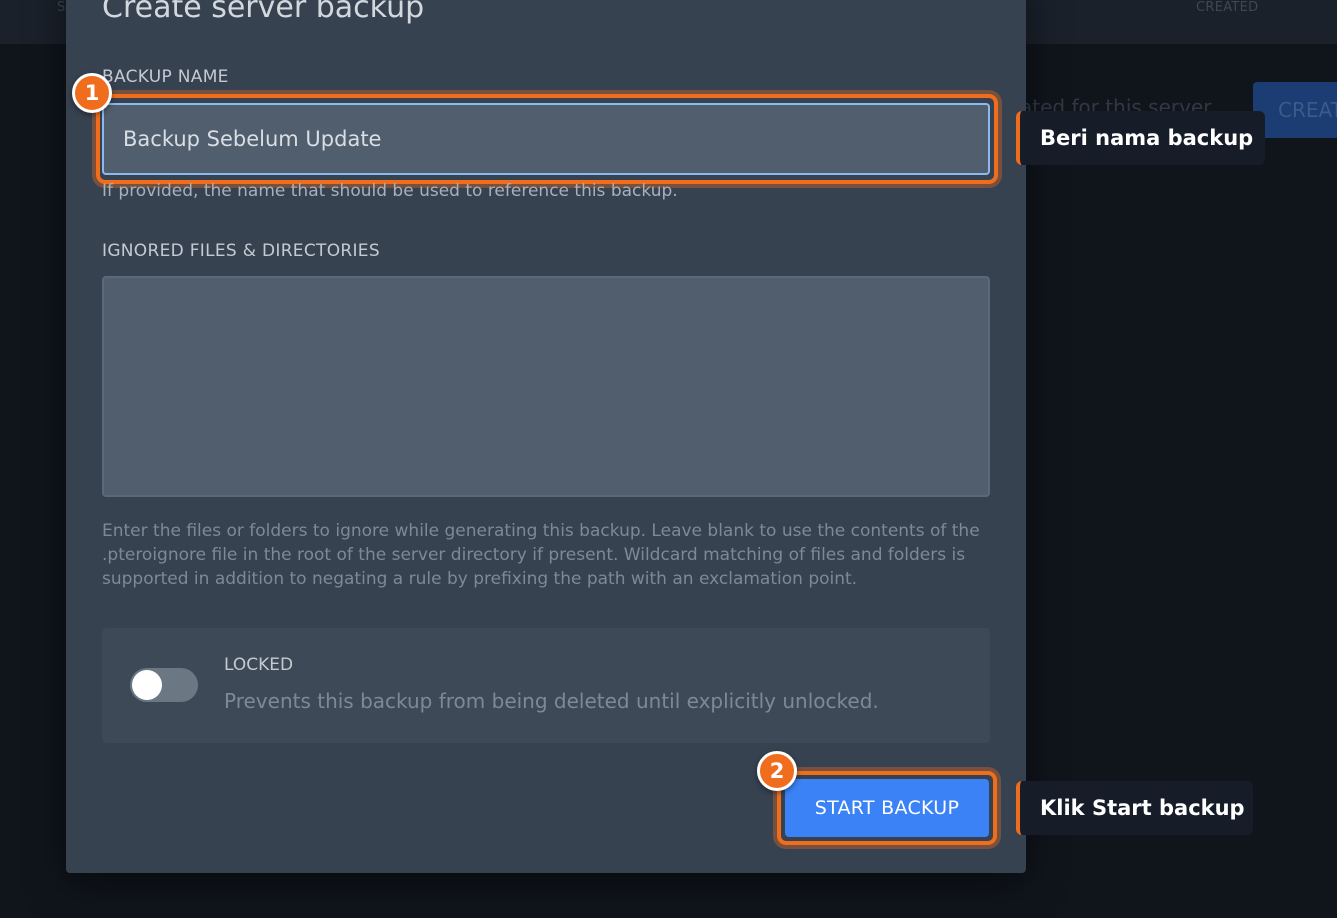  I want to click on toggle-knob, so click(147, 685).